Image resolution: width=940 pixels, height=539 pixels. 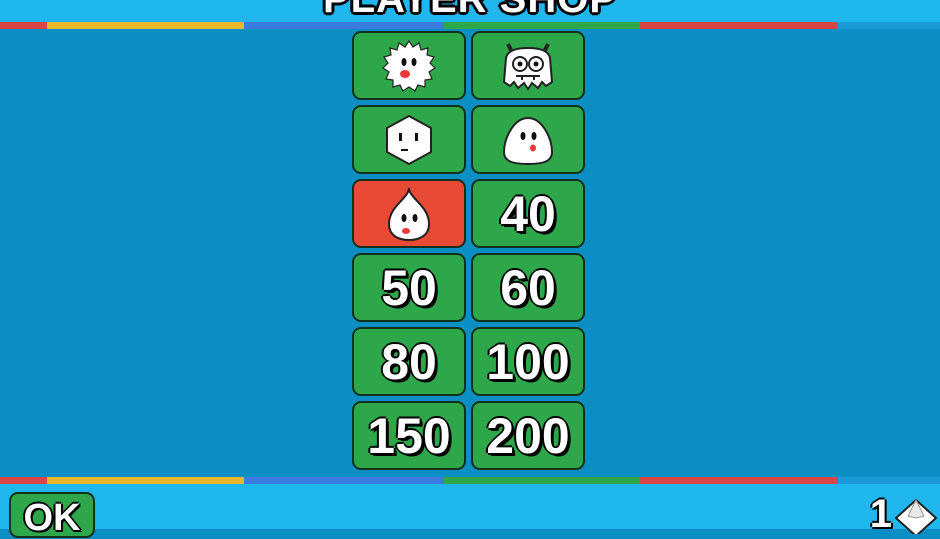 I want to click on header-bar: PLAYER SHOP, so click(x=470, y=11).